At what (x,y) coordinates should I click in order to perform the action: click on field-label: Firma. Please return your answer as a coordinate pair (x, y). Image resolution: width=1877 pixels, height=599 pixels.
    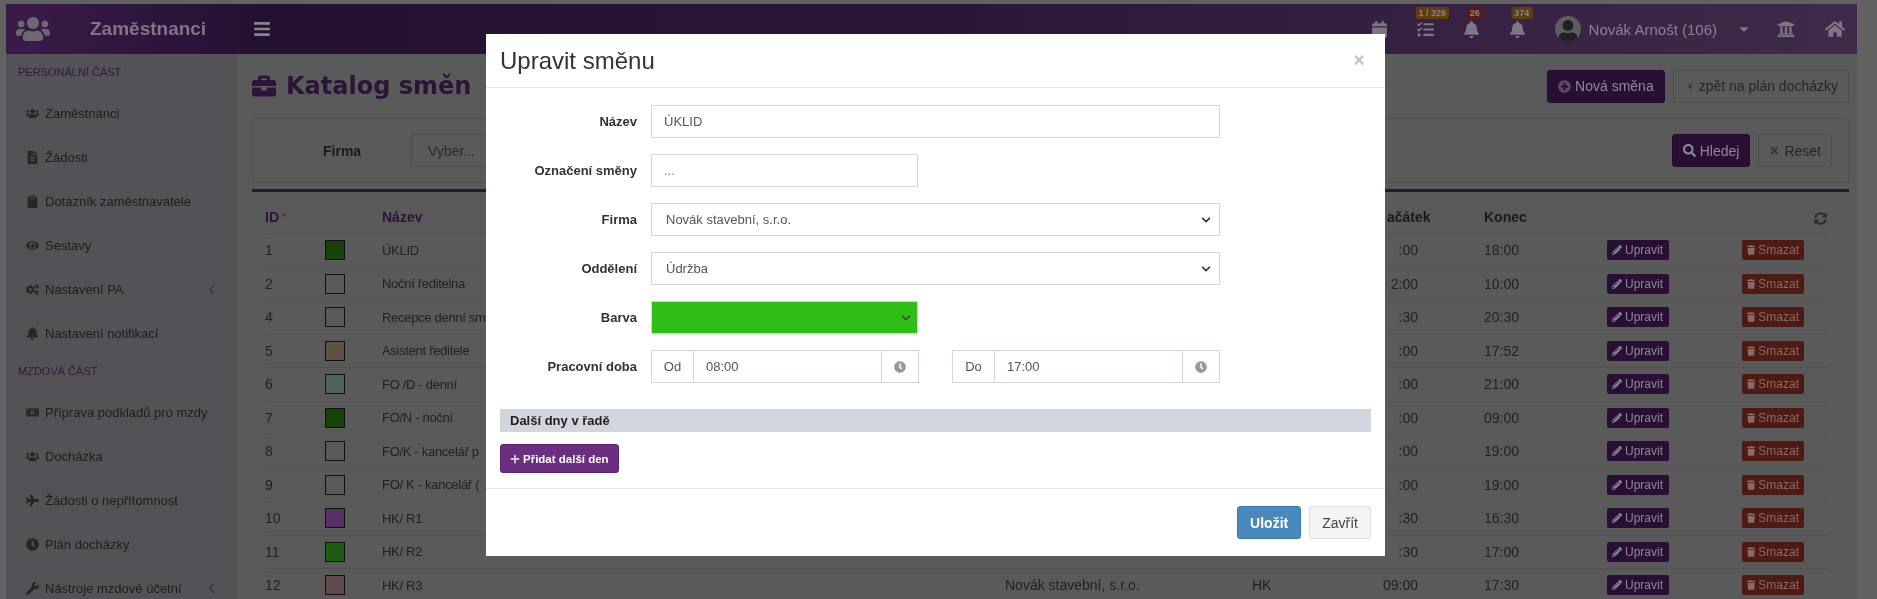
    Looking at the image, I should click on (618, 219).